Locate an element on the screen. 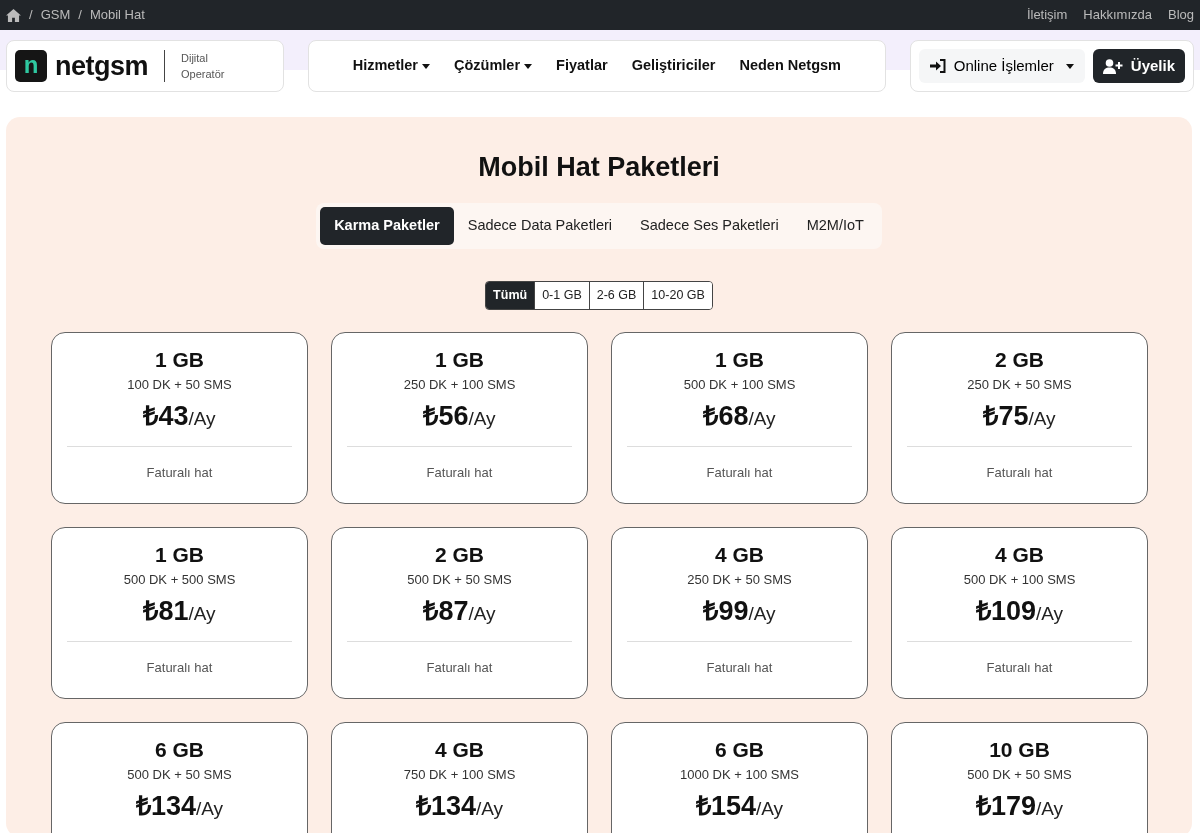 Image resolution: width=1200 pixels, height=833 pixels. price: ₺75 is located at coordinates (1006, 416).